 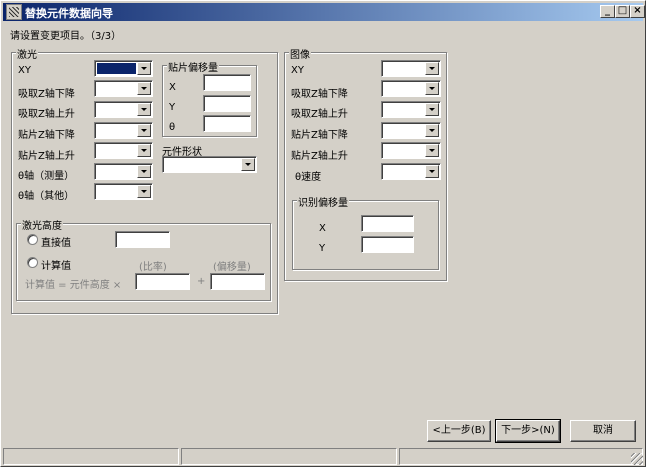 I want to click on recog-offset-title: 识别偏移量, so click(x=323, y=201).